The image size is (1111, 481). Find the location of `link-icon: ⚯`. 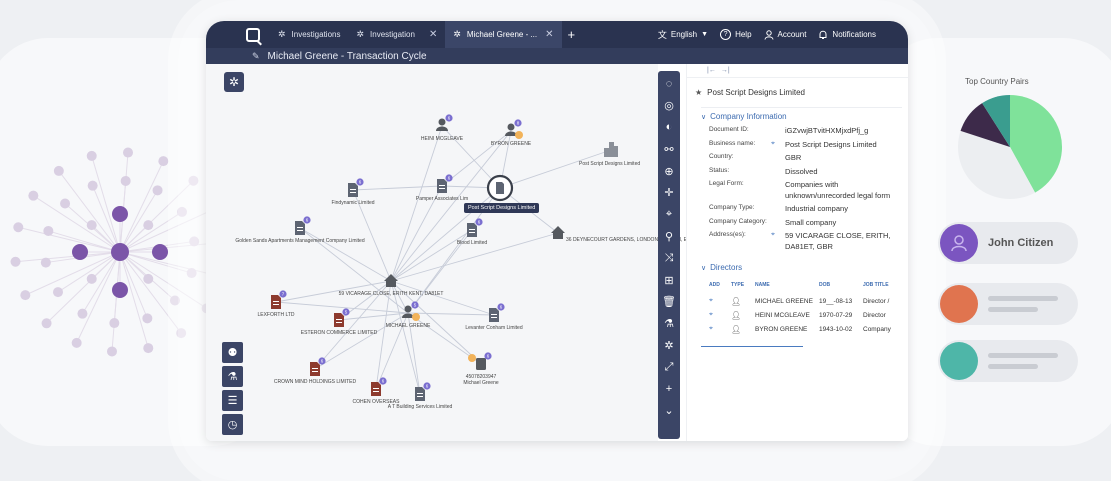

link-icon: ⚯ is located at coordinates (669, 149).